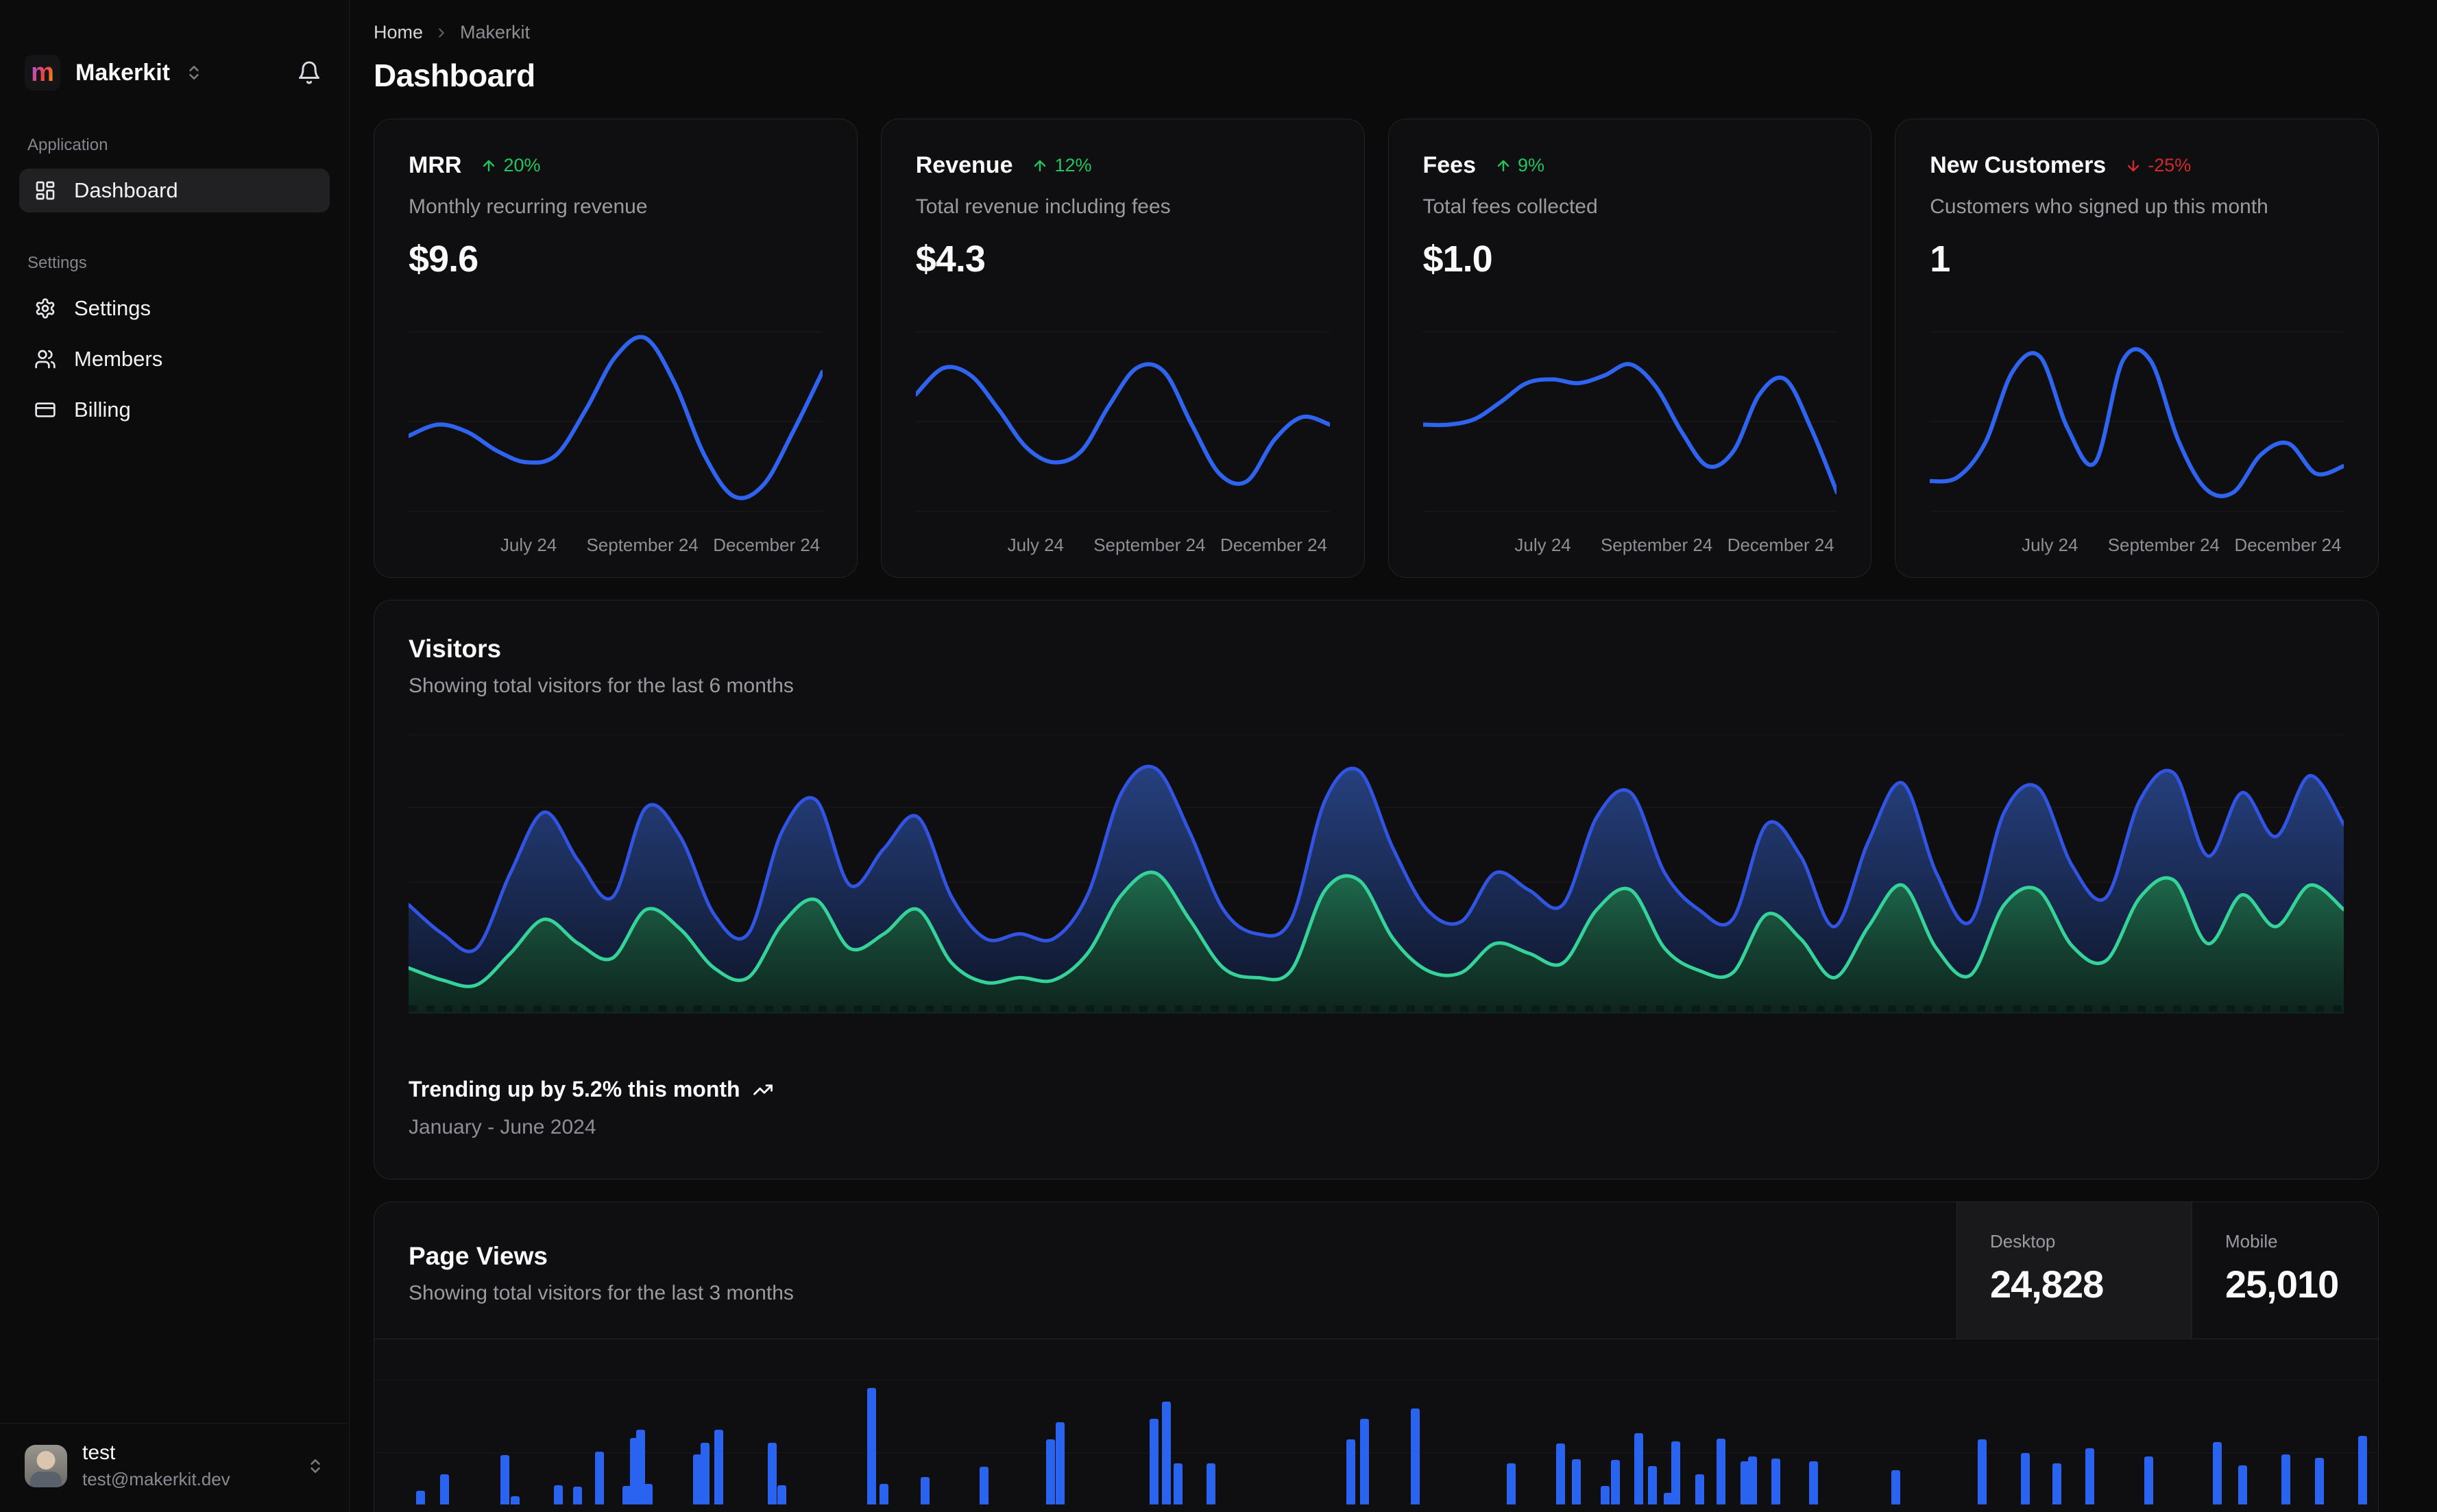 The image size is (2437, 1512). Describe the element at coordinates (399, 32) in the screenshot. I see `breadcrumb-home: Home` at that location.